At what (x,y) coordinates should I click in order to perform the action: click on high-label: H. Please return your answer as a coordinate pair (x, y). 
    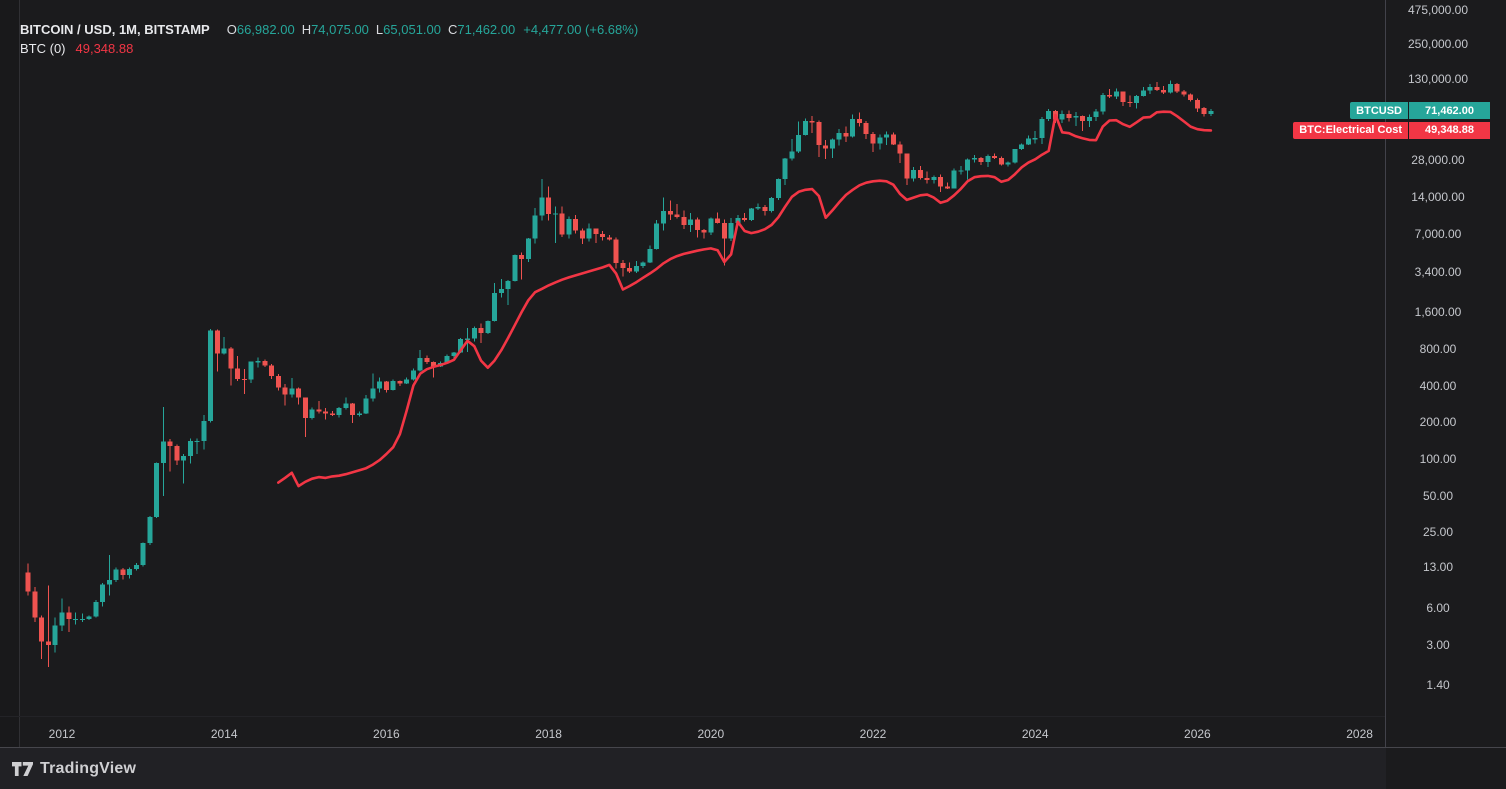
    Looking at the image, I should click on (306, 29).